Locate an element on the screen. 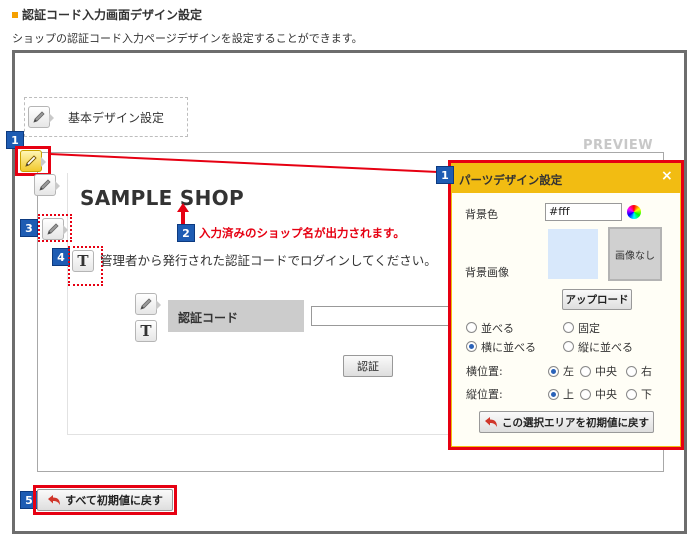  page-design-edit-button is located at coordinates (33, 161).